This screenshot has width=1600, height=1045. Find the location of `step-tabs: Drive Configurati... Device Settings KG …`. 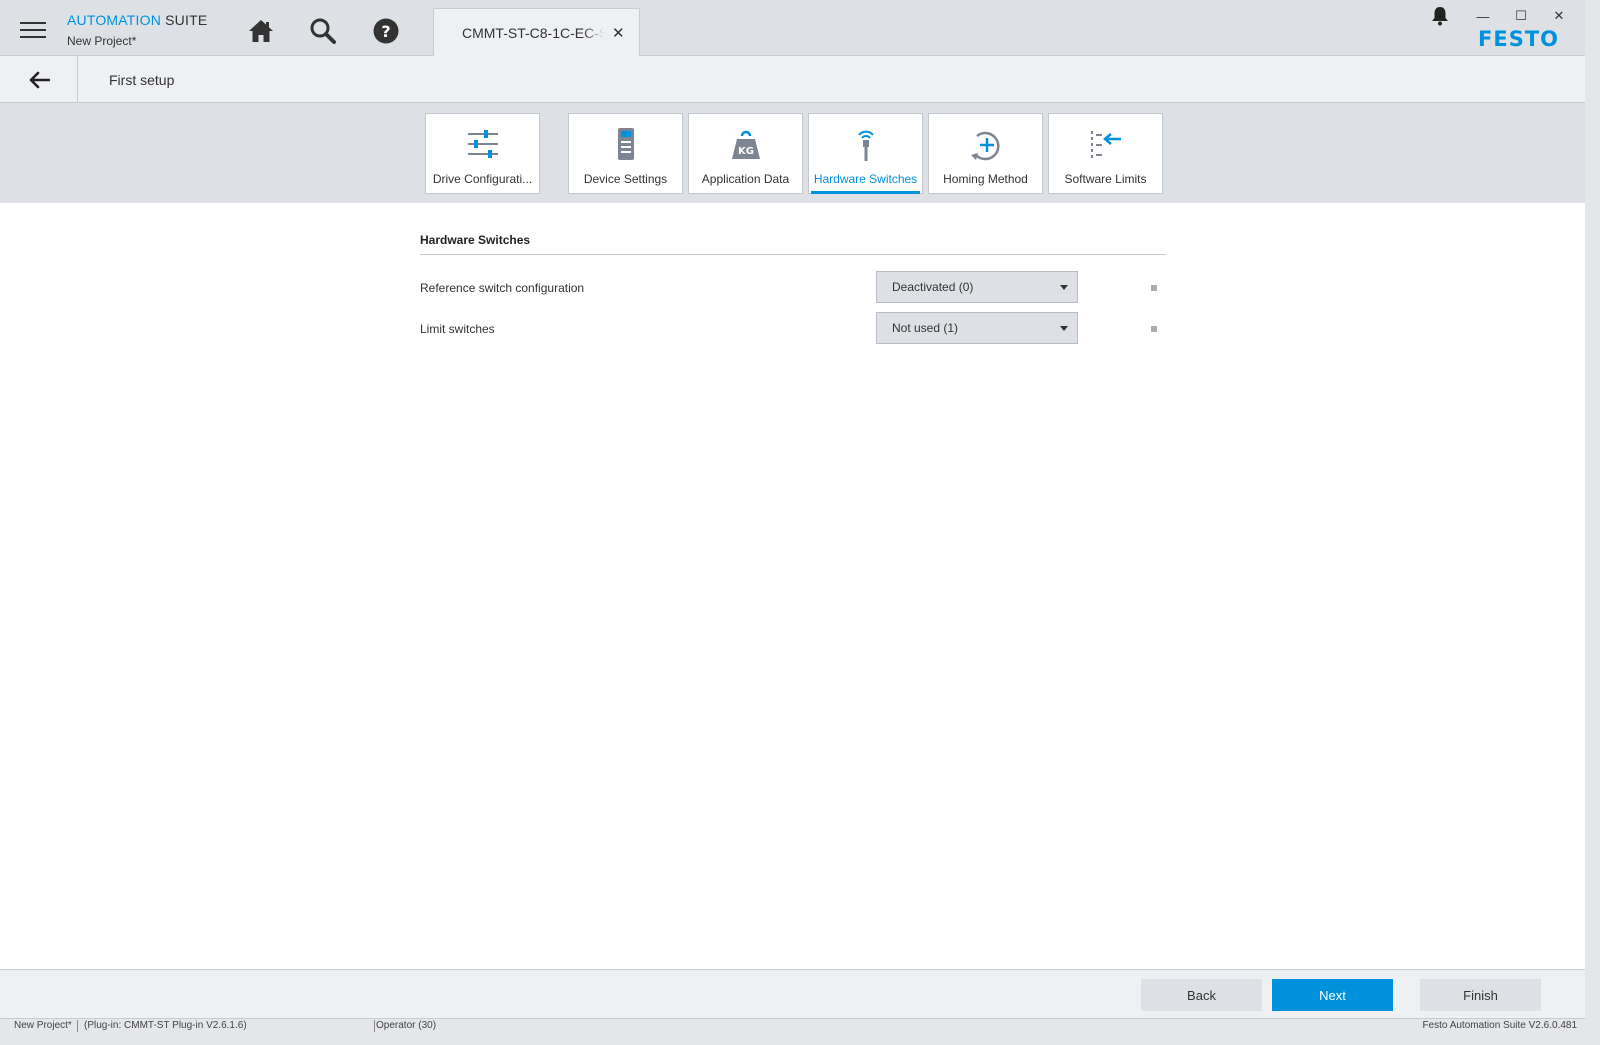

step-tabs: Drive Configurati... Device Settings KG … is located at coordinates (792, 153).